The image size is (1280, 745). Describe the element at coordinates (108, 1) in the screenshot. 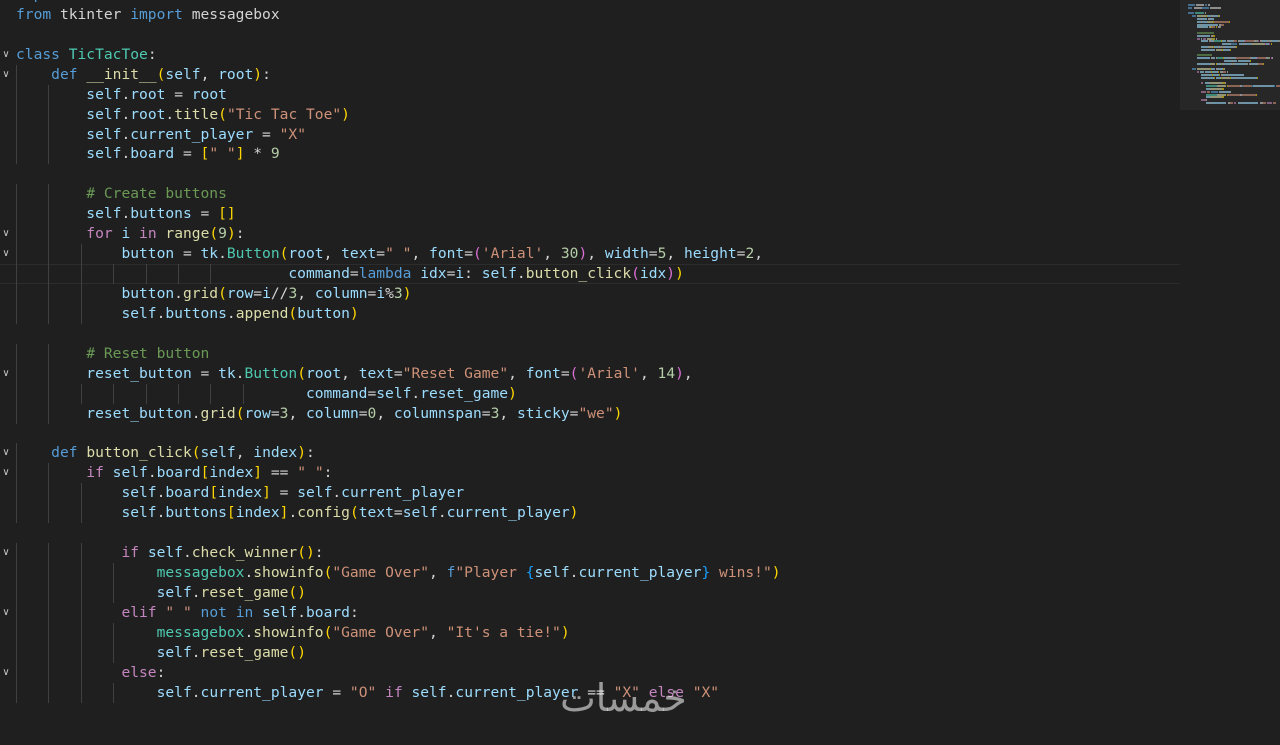

I see `code-token: tkinter` at that location.